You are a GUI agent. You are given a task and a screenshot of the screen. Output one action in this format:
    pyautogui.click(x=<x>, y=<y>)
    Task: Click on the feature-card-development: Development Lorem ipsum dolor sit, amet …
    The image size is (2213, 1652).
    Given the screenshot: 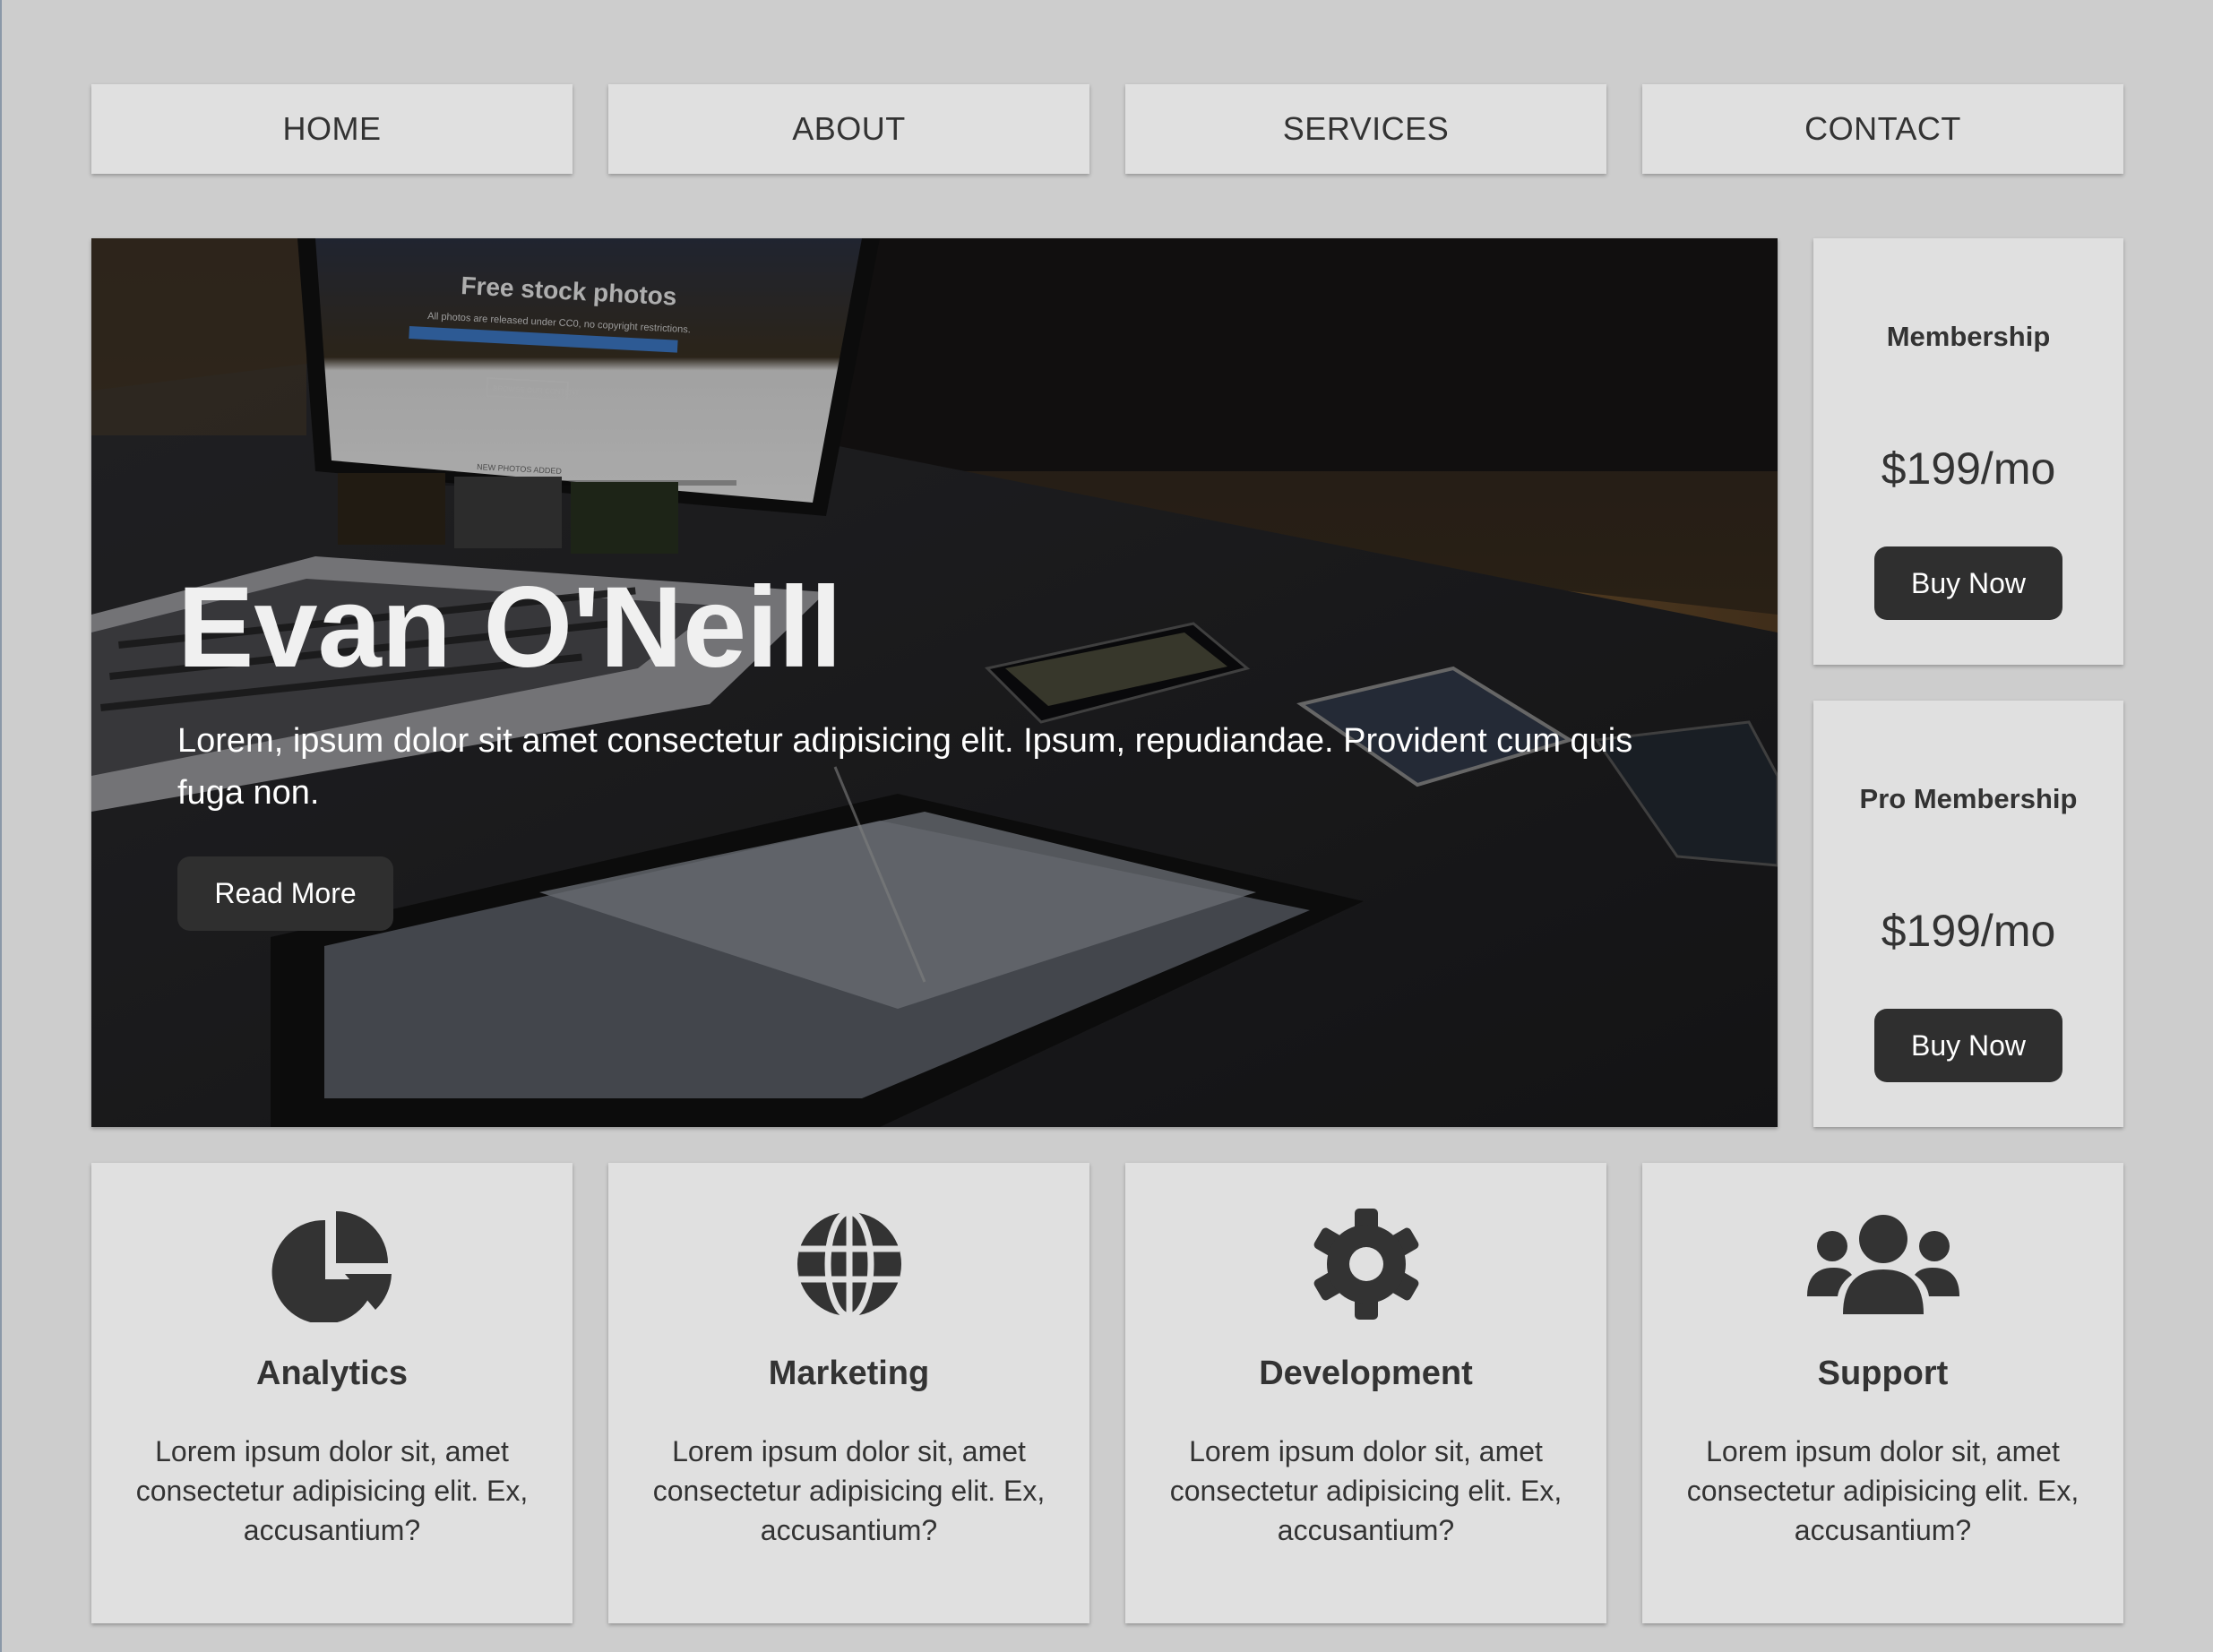 What is the action you would take?
    pyautogui.click(x=1365, y=1393)
    